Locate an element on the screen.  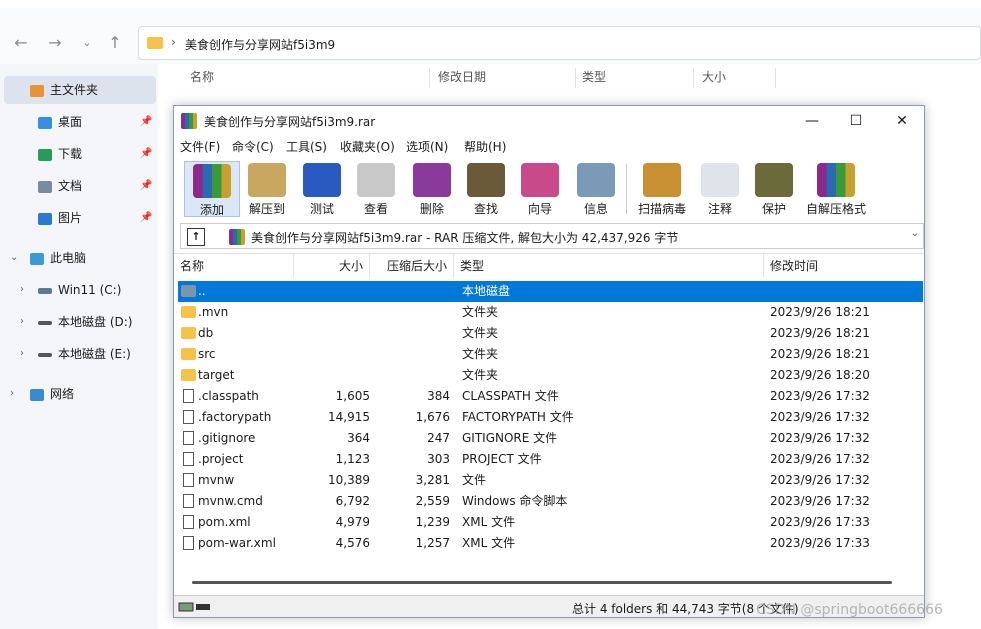
up-icon: ↑ is located at coordinates (115, 43).